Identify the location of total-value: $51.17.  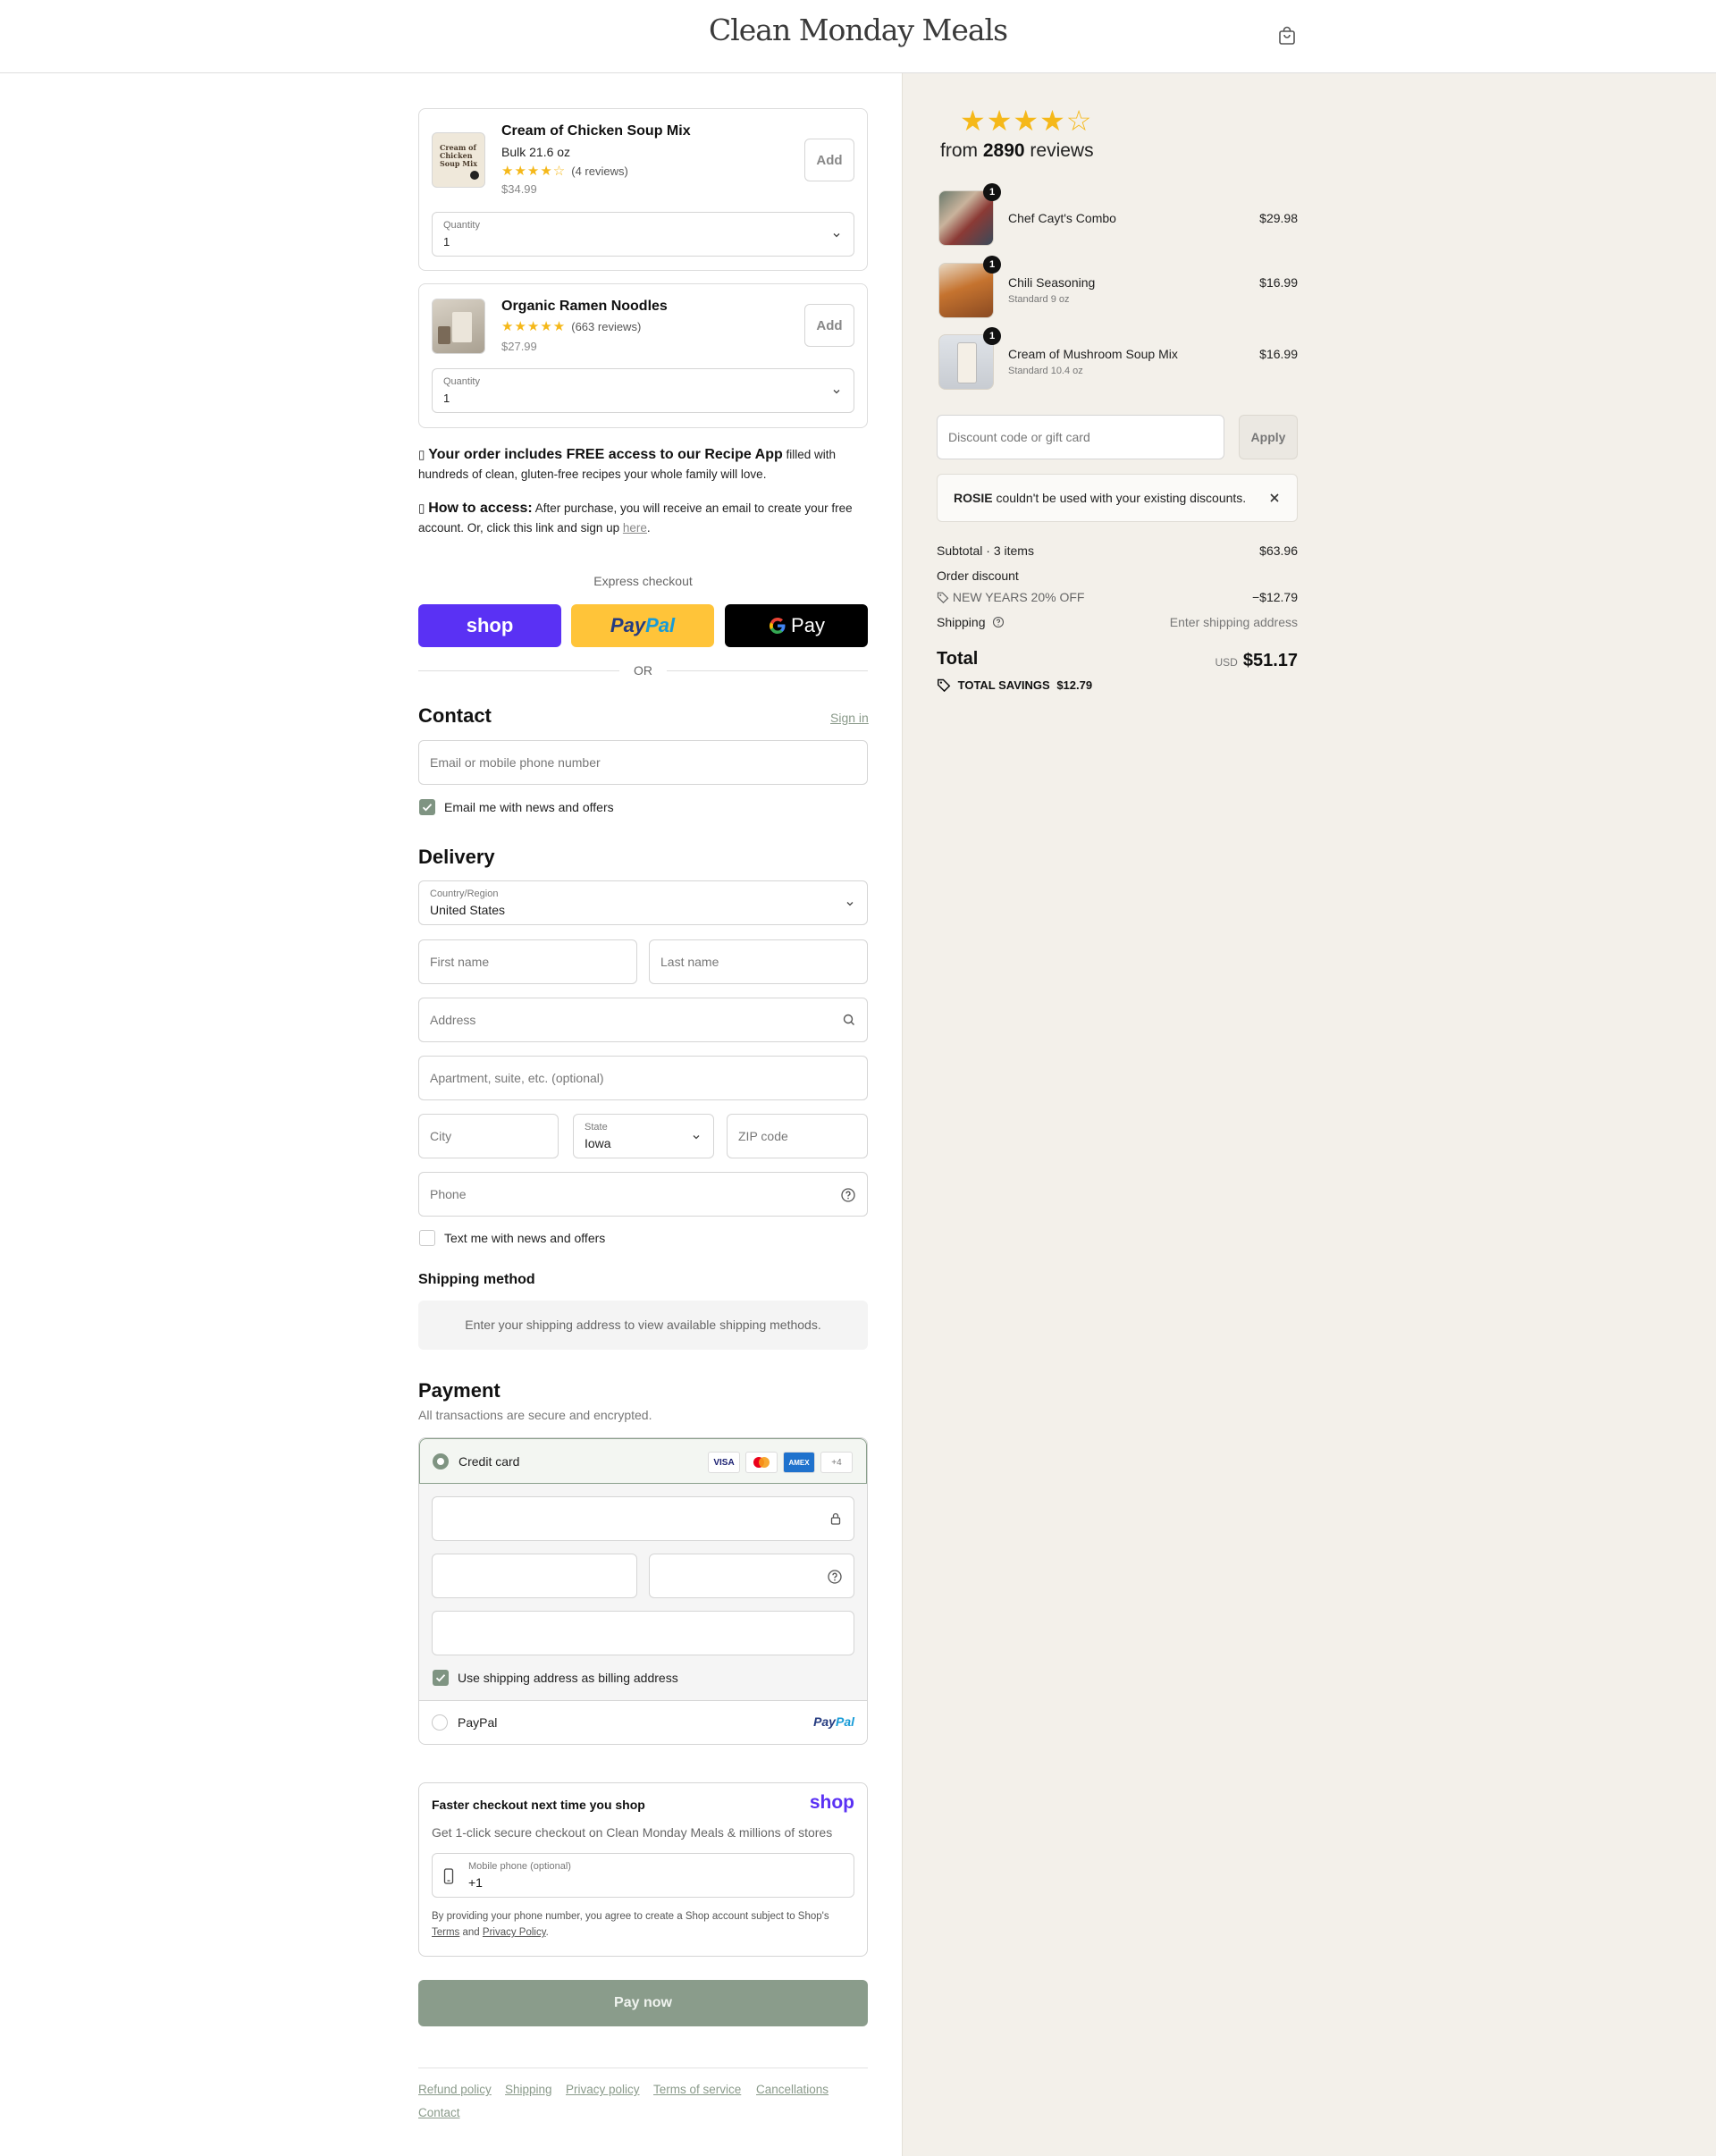
(1270, 660).